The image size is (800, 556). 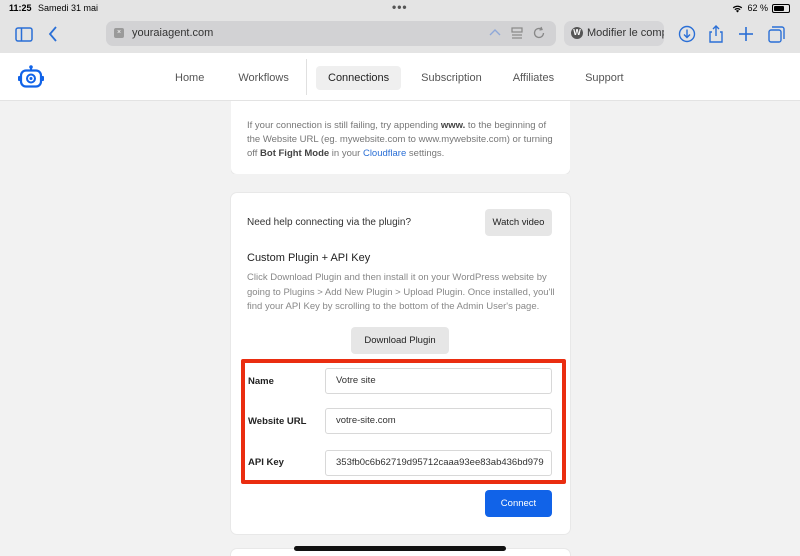 What do you see at coordinates (68, 8) in the screenshot?
I see `status-date: Samedi 31 mai` at bounding box center [68, 8].